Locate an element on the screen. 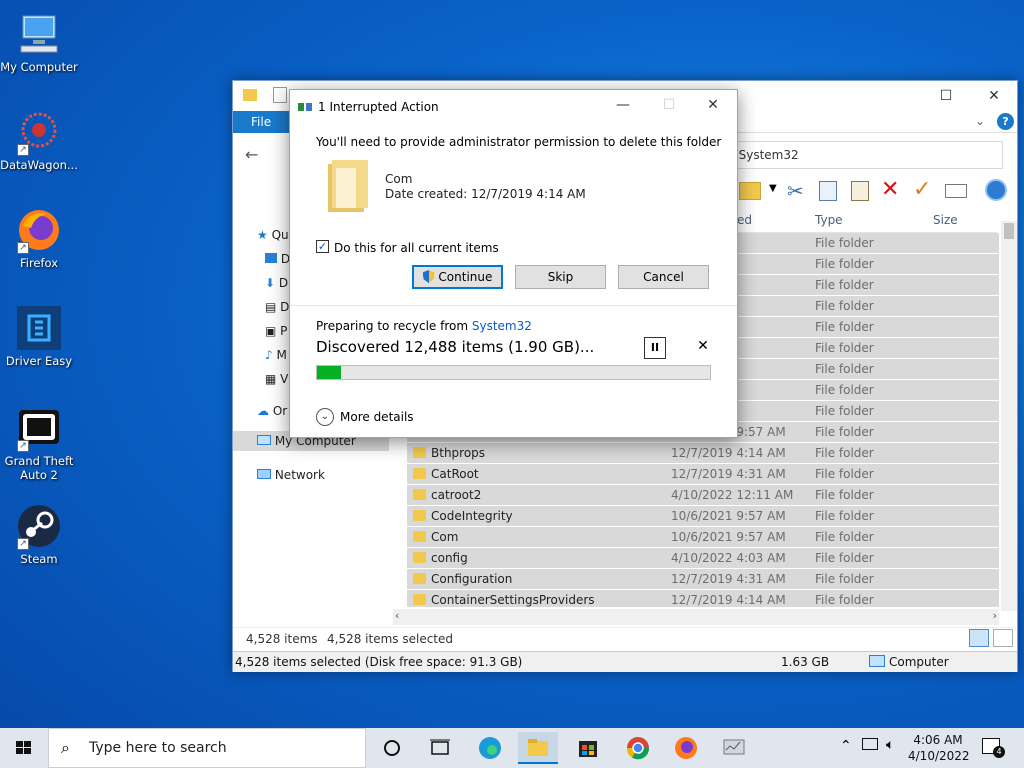  datawagon-icon: ↗ is located at coordinates (39, 132).